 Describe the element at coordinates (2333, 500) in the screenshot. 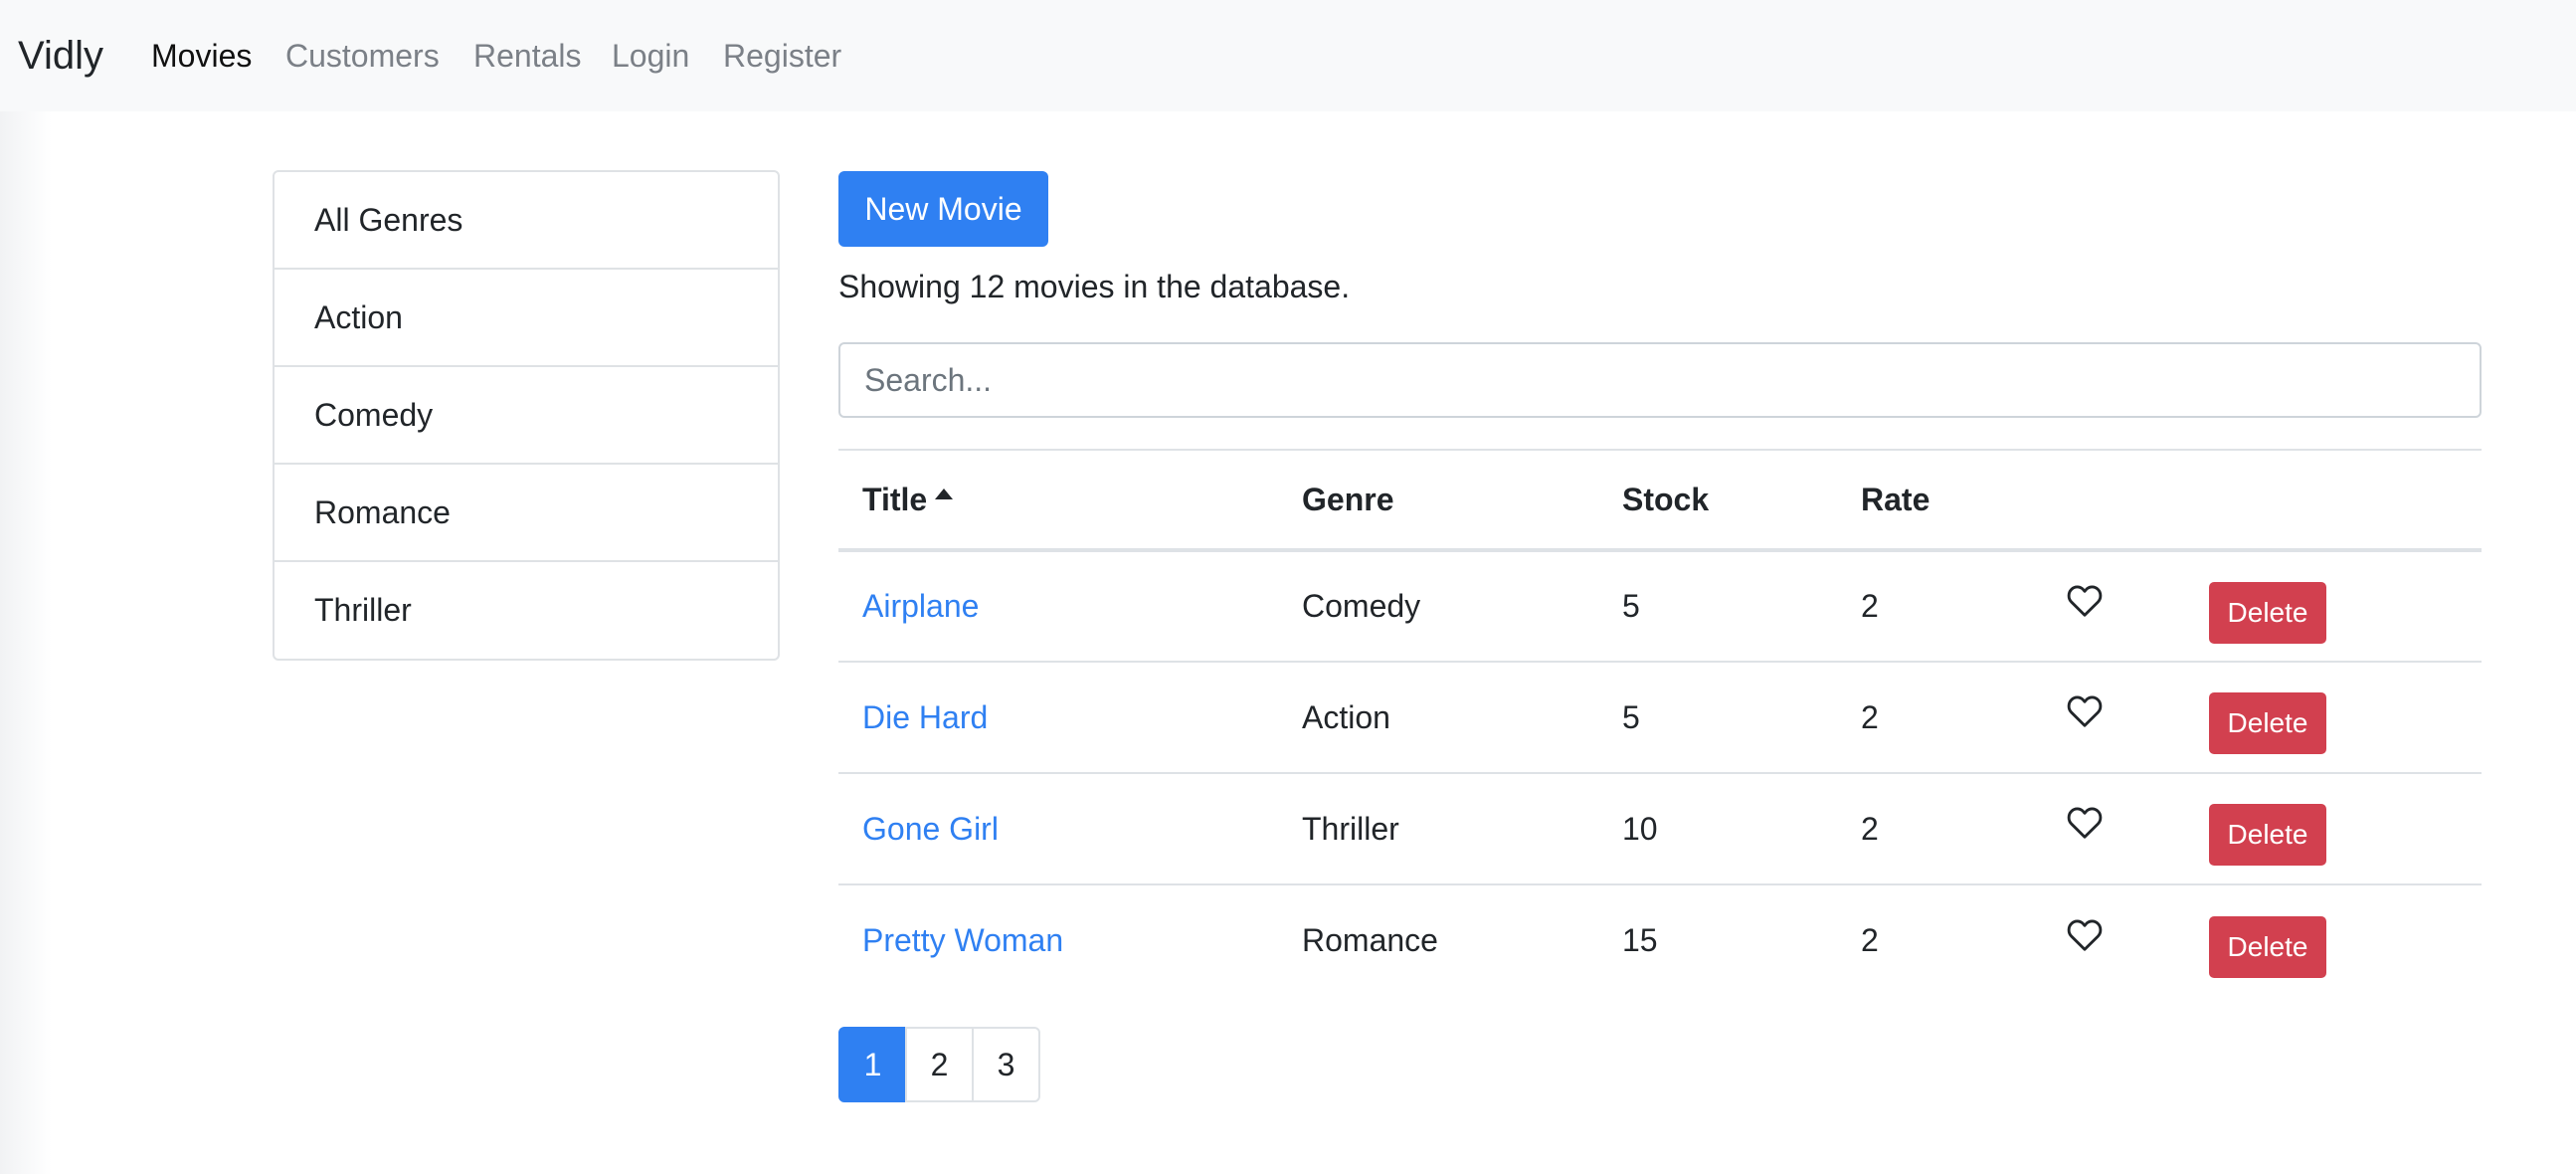

I see `column-header-actions` at that location.